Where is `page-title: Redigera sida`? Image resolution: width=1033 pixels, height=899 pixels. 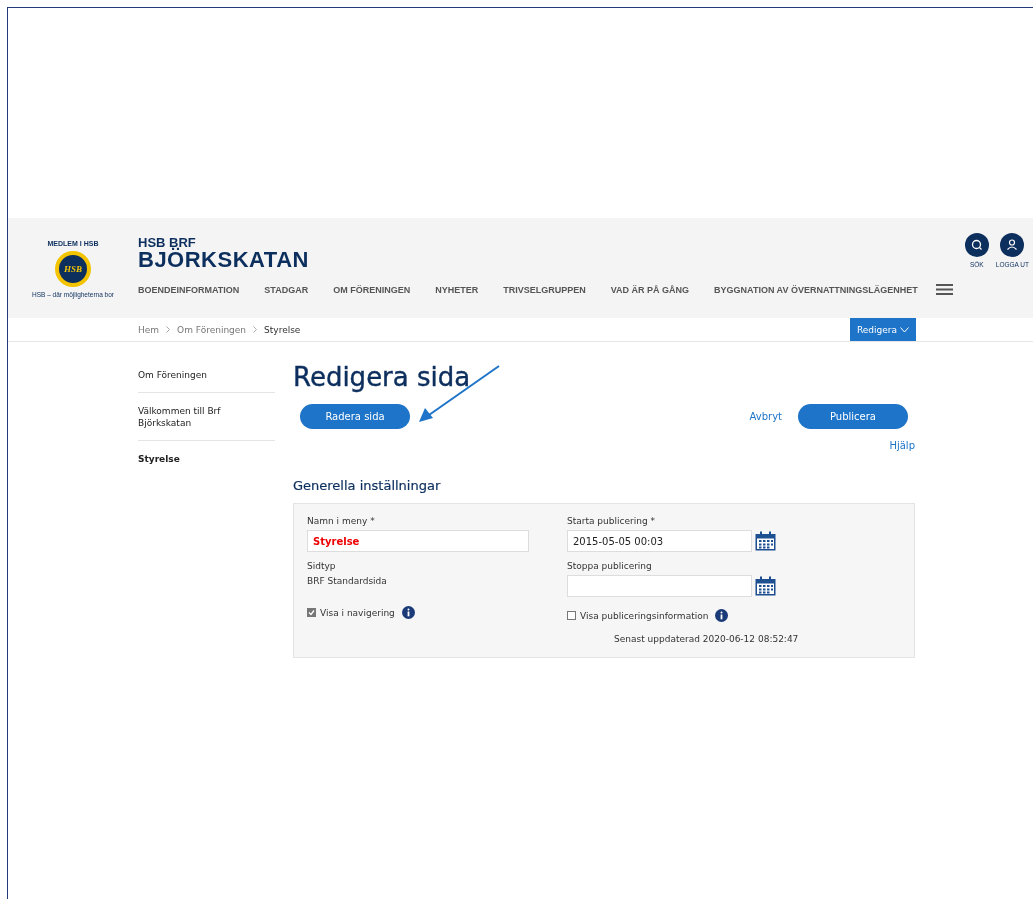 page-title: Redigera sida is located at coordinates (382, 377).